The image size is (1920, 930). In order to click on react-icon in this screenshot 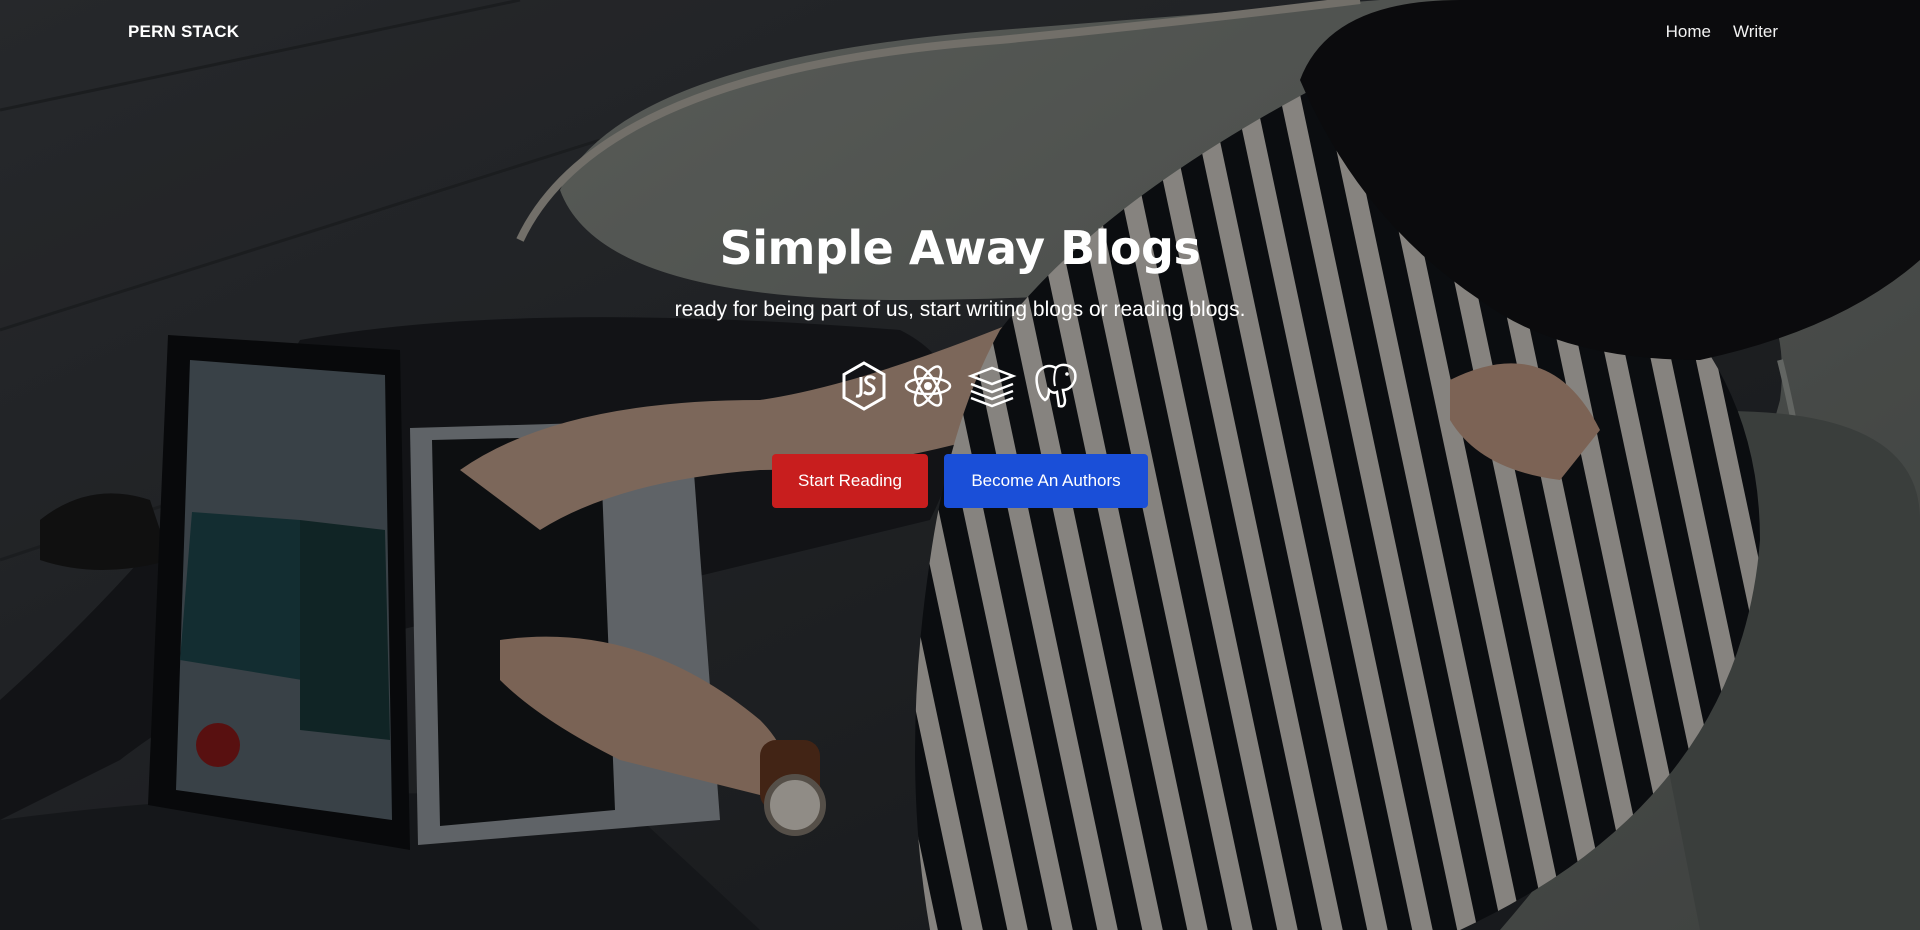, I will do `click(928, 386)`.